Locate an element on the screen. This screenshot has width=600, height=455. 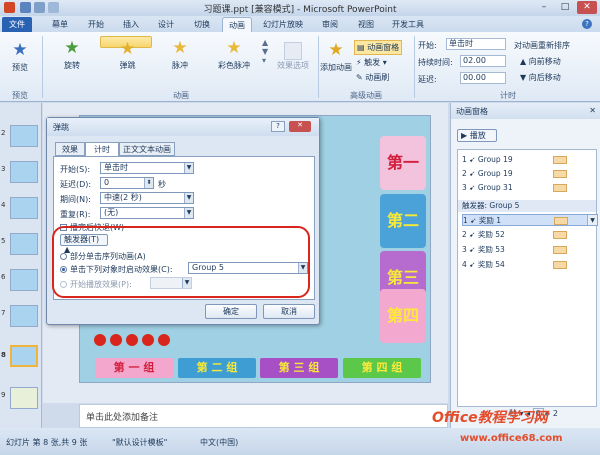
gallery-scroll: ▲ ▼ ▾ is located at coordinates (265, 51).